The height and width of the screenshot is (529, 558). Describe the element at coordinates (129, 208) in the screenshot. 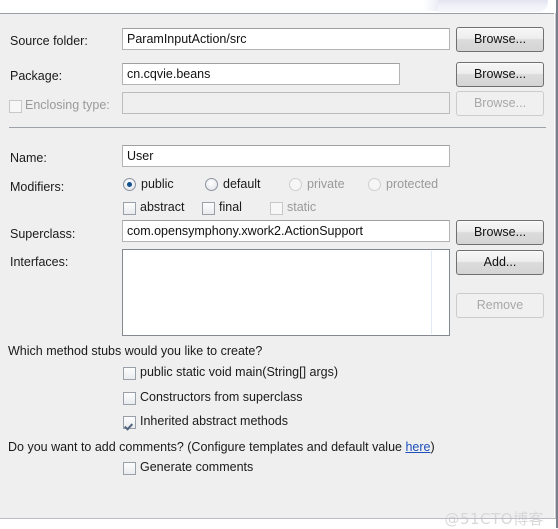

I see `modifier-checkbox-abstract` at that location.